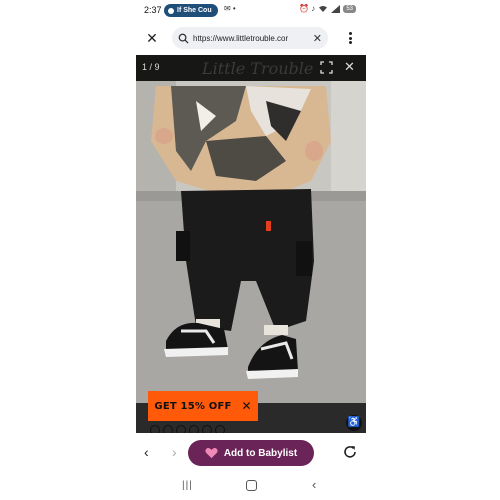 The image size is (500, 500). Describe the element at coordinates (193, 406) in the screenshot. I see `promo-label: GET 15% OFF` at that location.